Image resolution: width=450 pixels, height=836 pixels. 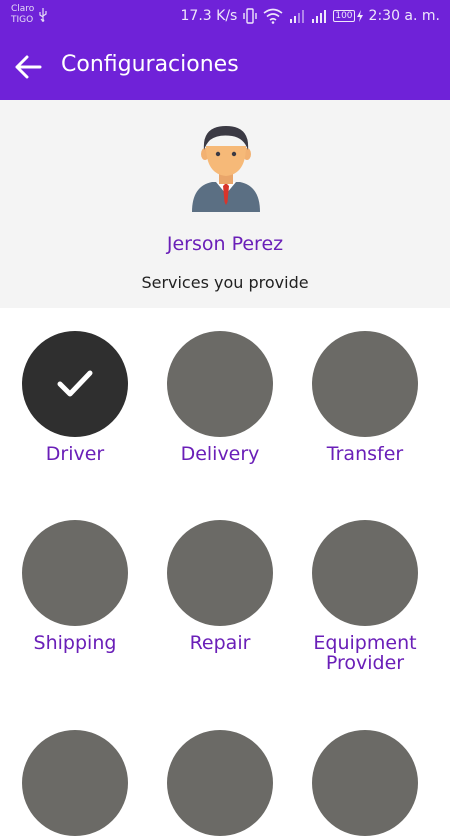 What do you see at coordinates (220, 454) in the screenshot?
I see `service-label: Delivery` at bounding box center [220, 454].